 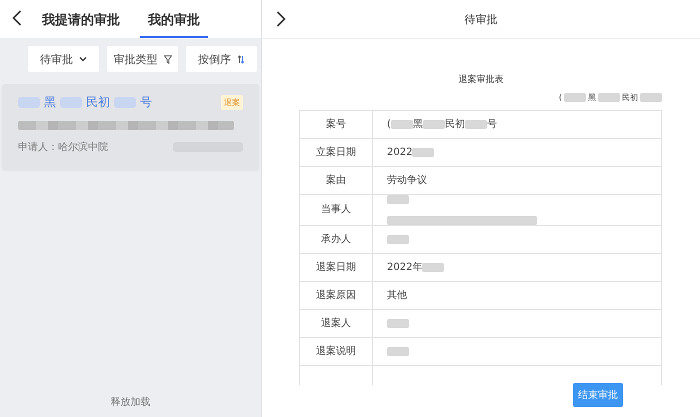 What do you see at coordinates (81, 24) in the screenshot?
I see `tab: 我提请的审批` at bounding box center [81, 24].